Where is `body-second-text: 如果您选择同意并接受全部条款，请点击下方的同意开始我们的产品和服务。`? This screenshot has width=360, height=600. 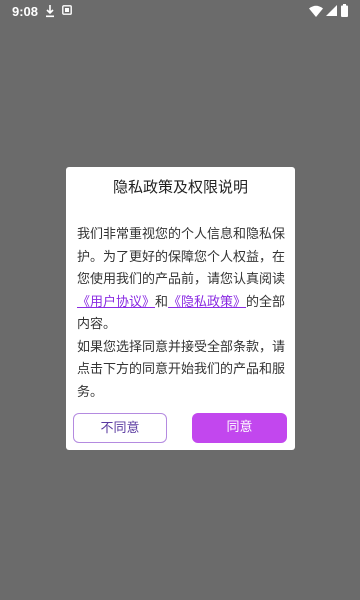
body-second-text: 如果您选择同意并接受全部条款，请点击下方的同意开始我们的产品和服务。 is located at coordinates (181, 369).